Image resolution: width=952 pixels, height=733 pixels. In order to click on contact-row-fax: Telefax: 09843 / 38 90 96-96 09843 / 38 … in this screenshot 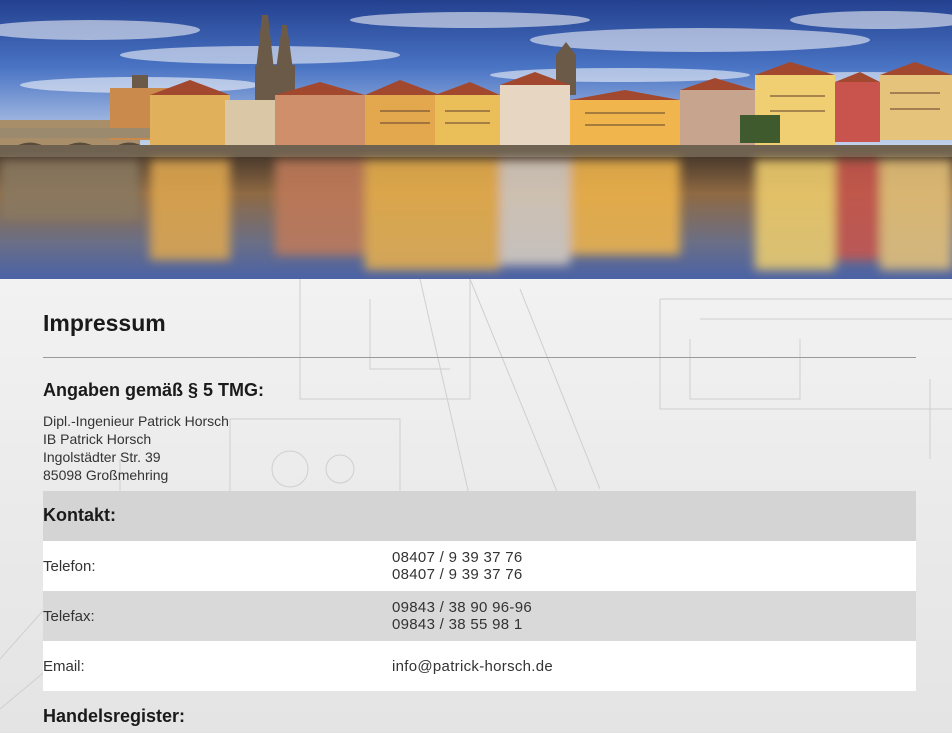, I will do `click(479, 616)`.